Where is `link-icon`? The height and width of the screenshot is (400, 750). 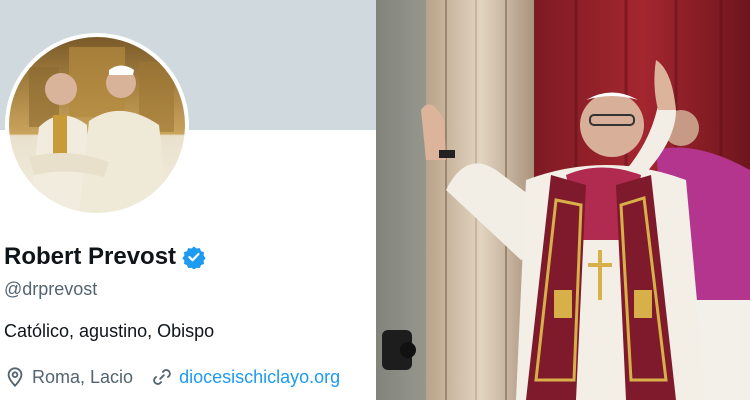
link-icon is located at coordinates (162, 377).